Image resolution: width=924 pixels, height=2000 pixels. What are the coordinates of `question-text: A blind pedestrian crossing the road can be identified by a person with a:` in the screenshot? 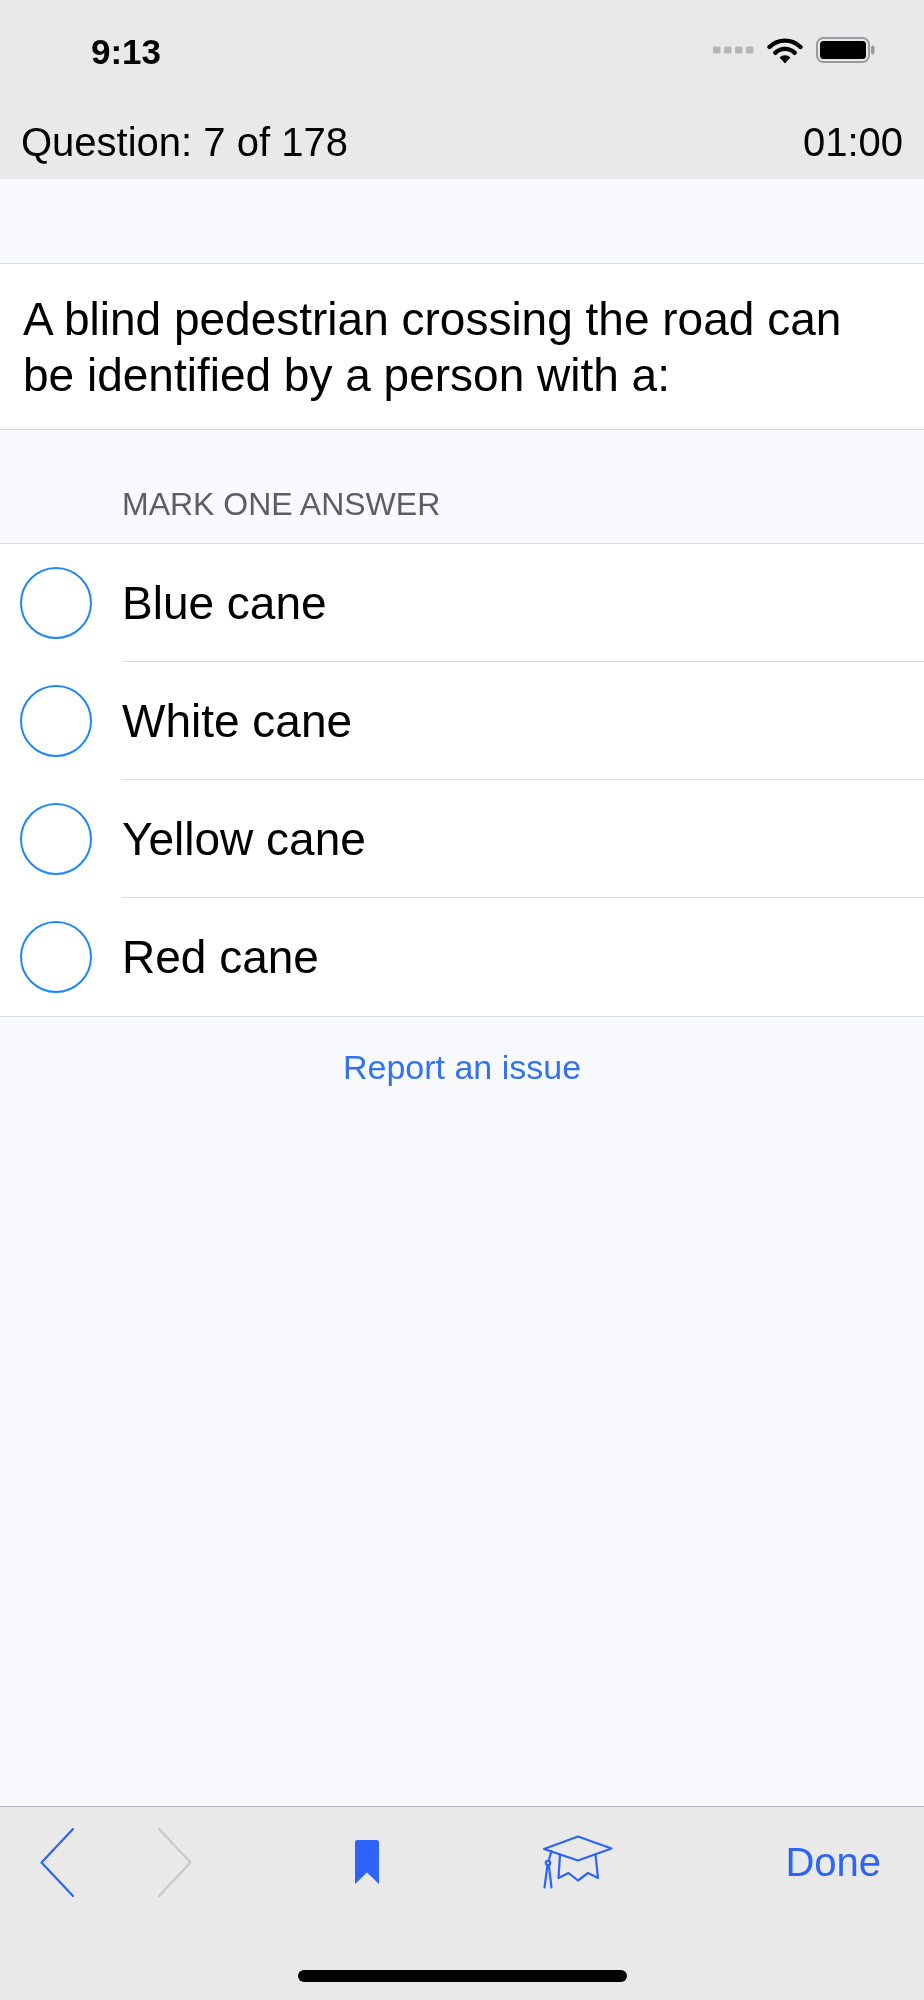 It's located at (433, 347).